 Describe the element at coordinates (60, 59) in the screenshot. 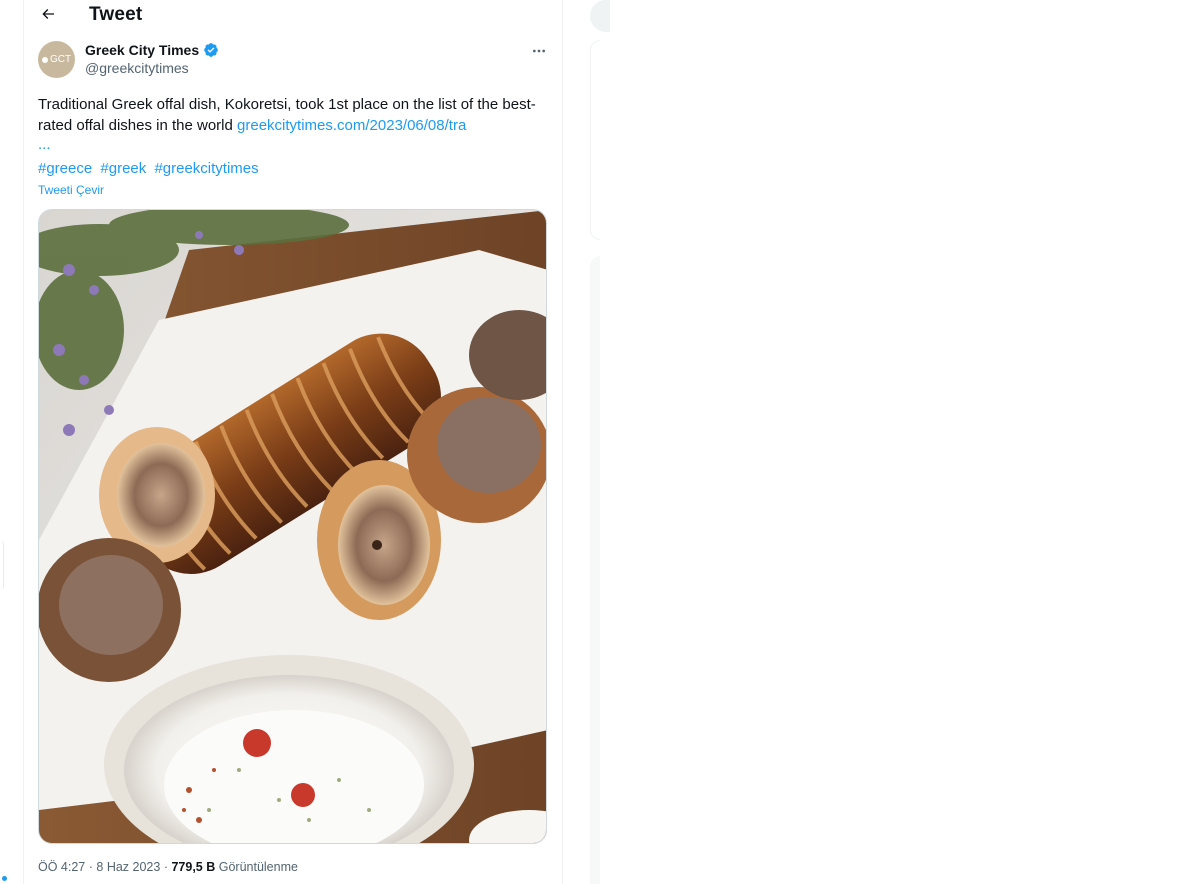

I see `avatar-text: GCT` at that location.